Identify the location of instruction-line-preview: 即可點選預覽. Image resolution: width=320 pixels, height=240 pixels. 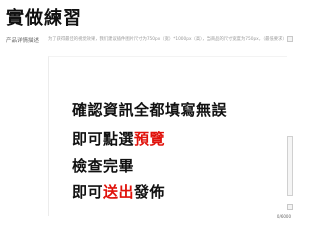
(118, 138).